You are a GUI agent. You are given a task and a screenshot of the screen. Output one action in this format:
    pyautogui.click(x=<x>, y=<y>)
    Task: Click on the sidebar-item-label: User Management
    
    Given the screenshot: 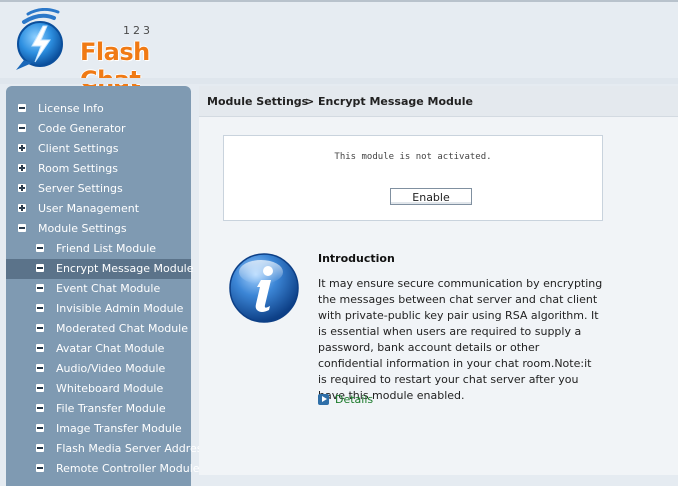 What is the action you would take?
    pyautogui.click(x=89, y=208)
    